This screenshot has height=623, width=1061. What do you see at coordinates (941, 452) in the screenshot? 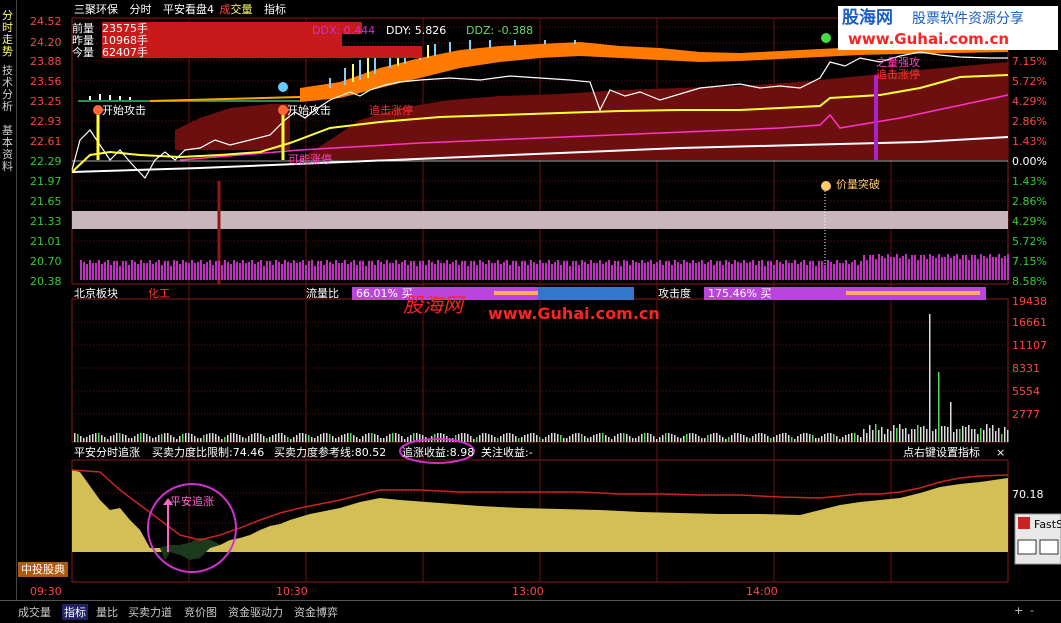
I see `right-click-hint: 点右键设置指标` at bounding box center [941, 452].